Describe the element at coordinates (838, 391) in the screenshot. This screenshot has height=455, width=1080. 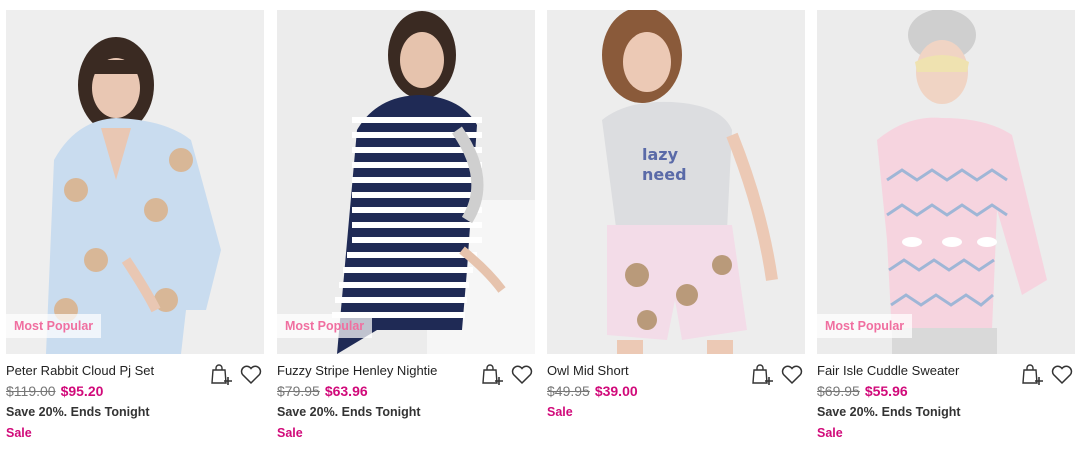
I see `was-price: $69.95` at that location.